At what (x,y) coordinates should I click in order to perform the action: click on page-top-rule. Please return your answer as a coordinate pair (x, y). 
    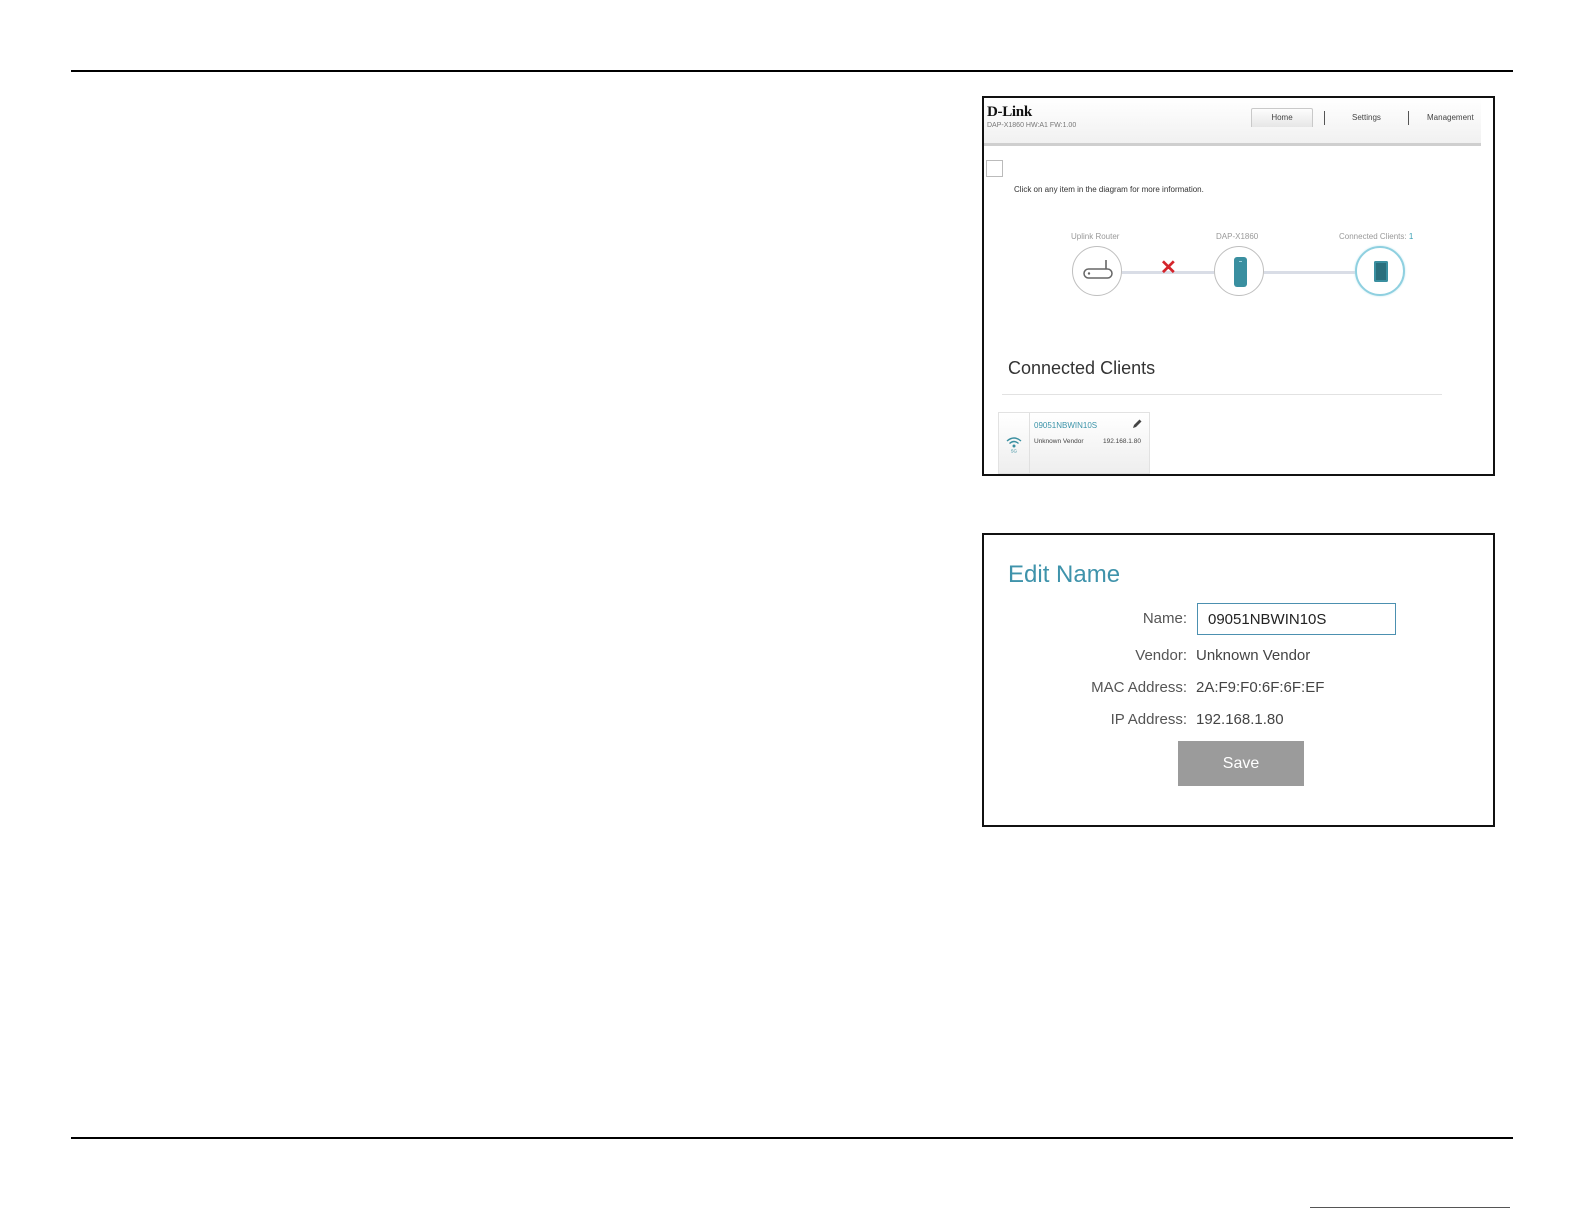
    Looking at the image, I should click on (792, 71).